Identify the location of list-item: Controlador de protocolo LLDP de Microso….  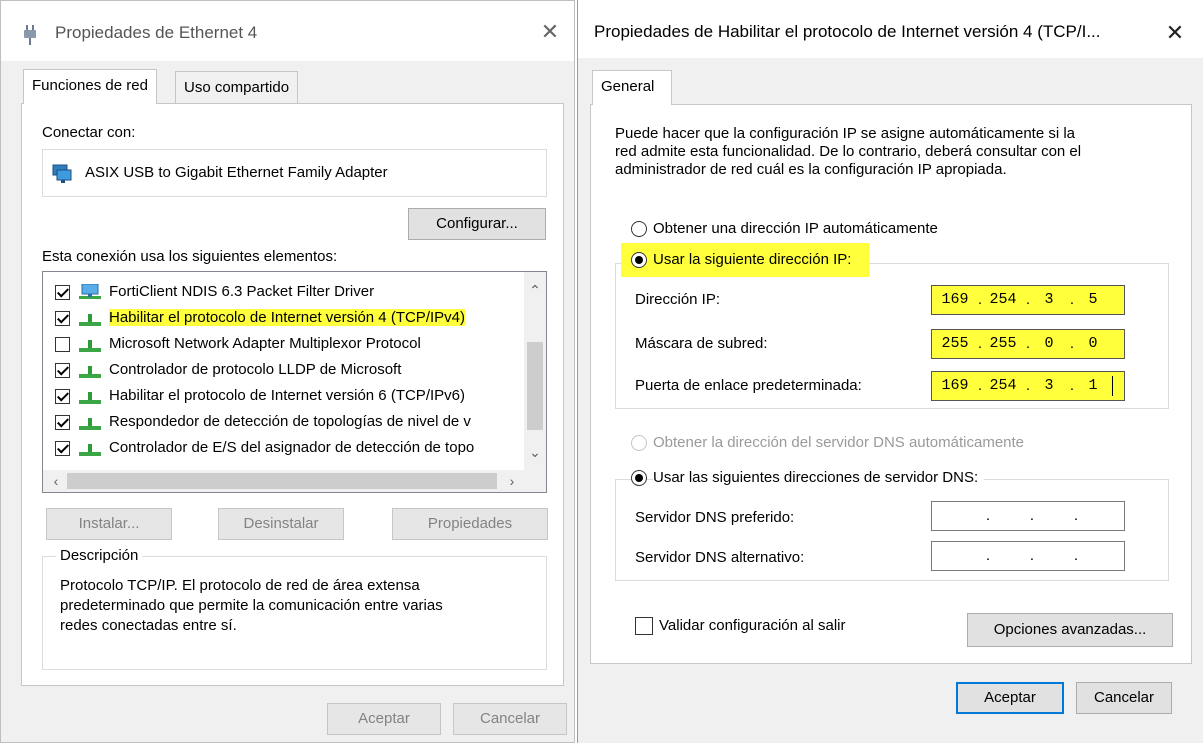
(283, 371).